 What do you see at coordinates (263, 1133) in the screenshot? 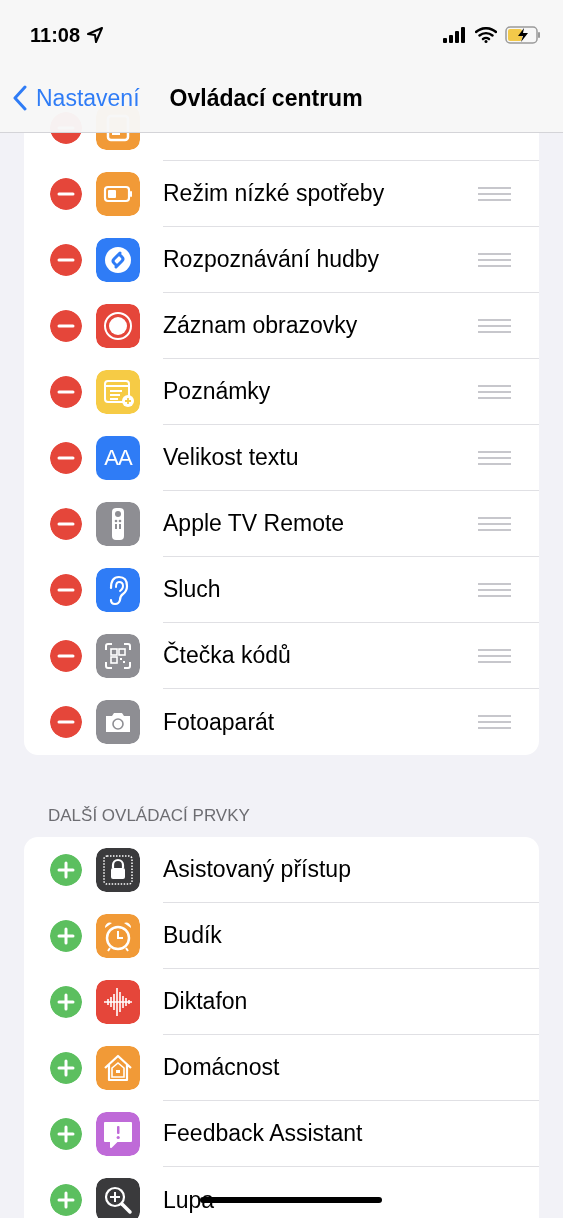
I see `control-name: Feedback Assistant` at bounding box center [263, 1133].